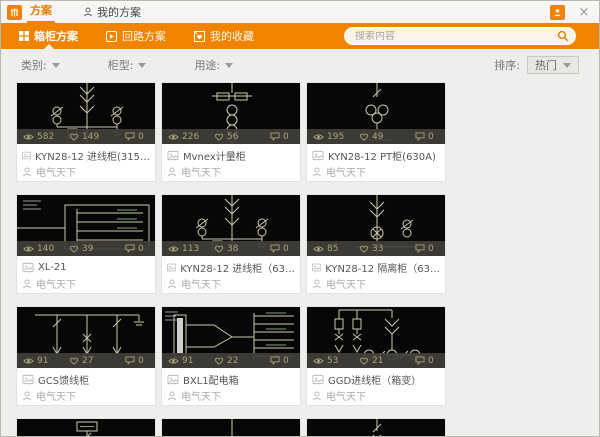  I want to click on filter-label: 柜型:, so click(120, 65).